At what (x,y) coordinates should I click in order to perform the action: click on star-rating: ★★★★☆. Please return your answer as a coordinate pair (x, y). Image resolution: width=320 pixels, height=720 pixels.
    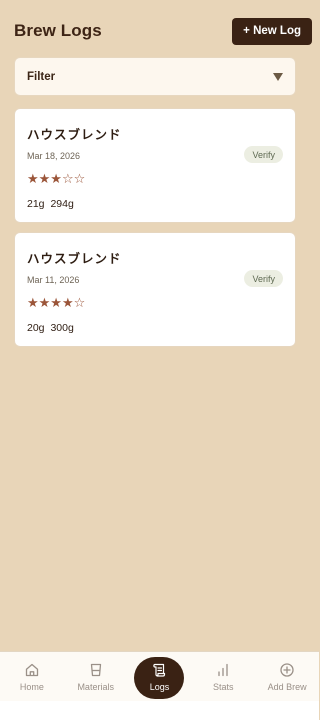
    Looking at the image, I should click on (56, 302).